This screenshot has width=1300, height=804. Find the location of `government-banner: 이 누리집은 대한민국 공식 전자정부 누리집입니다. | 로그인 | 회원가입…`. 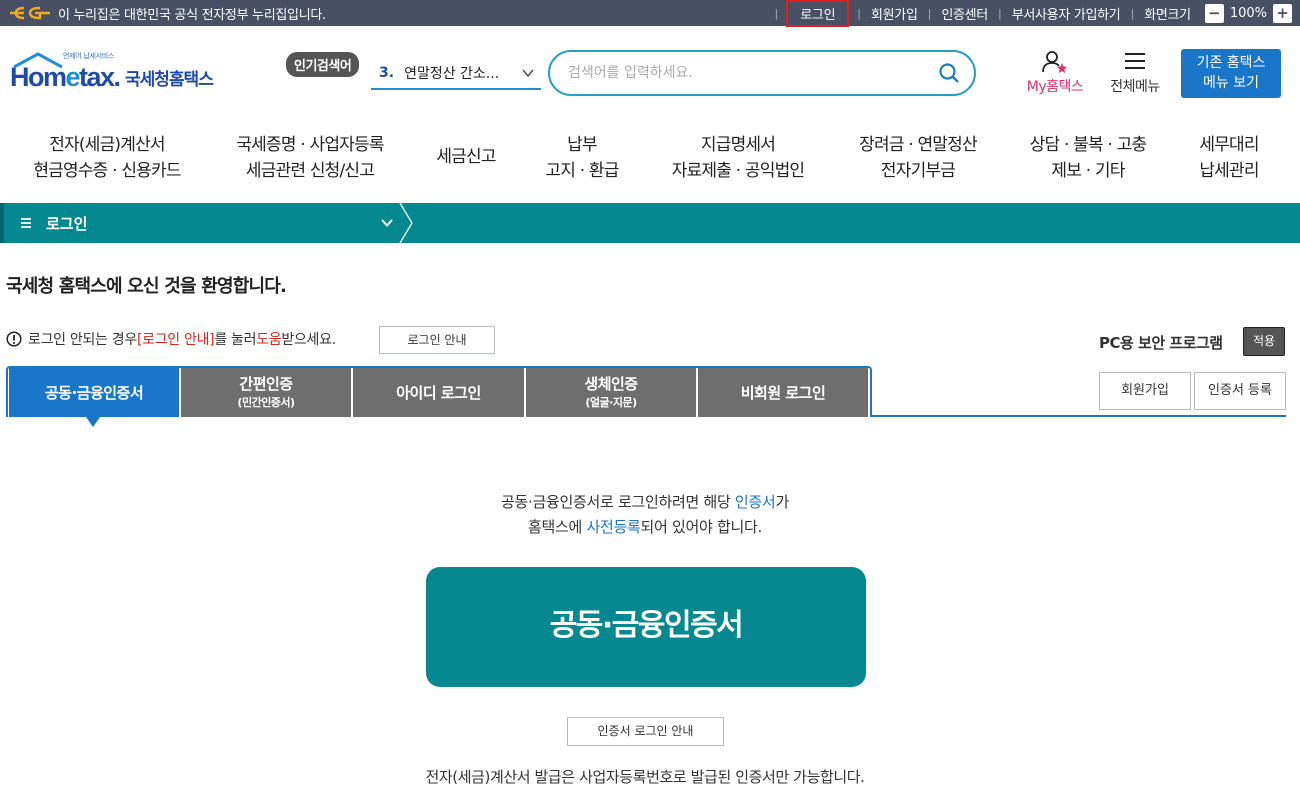

government-banner: 이 누리집은 대한민국 공식 전자정부 누리집입니다. | 로그인 | 회원가입… is located at coordinates (650, 13).